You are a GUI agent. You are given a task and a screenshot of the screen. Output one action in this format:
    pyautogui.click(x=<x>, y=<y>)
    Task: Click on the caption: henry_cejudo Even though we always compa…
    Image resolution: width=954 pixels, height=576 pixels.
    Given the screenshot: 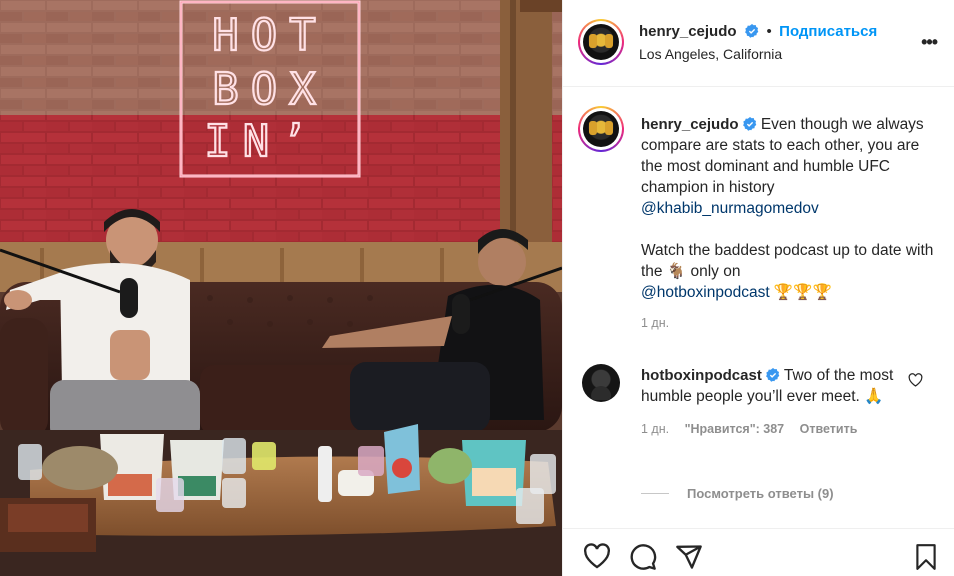 What is the action you would take?
    pyautogui.click(x=791, y=224)
    